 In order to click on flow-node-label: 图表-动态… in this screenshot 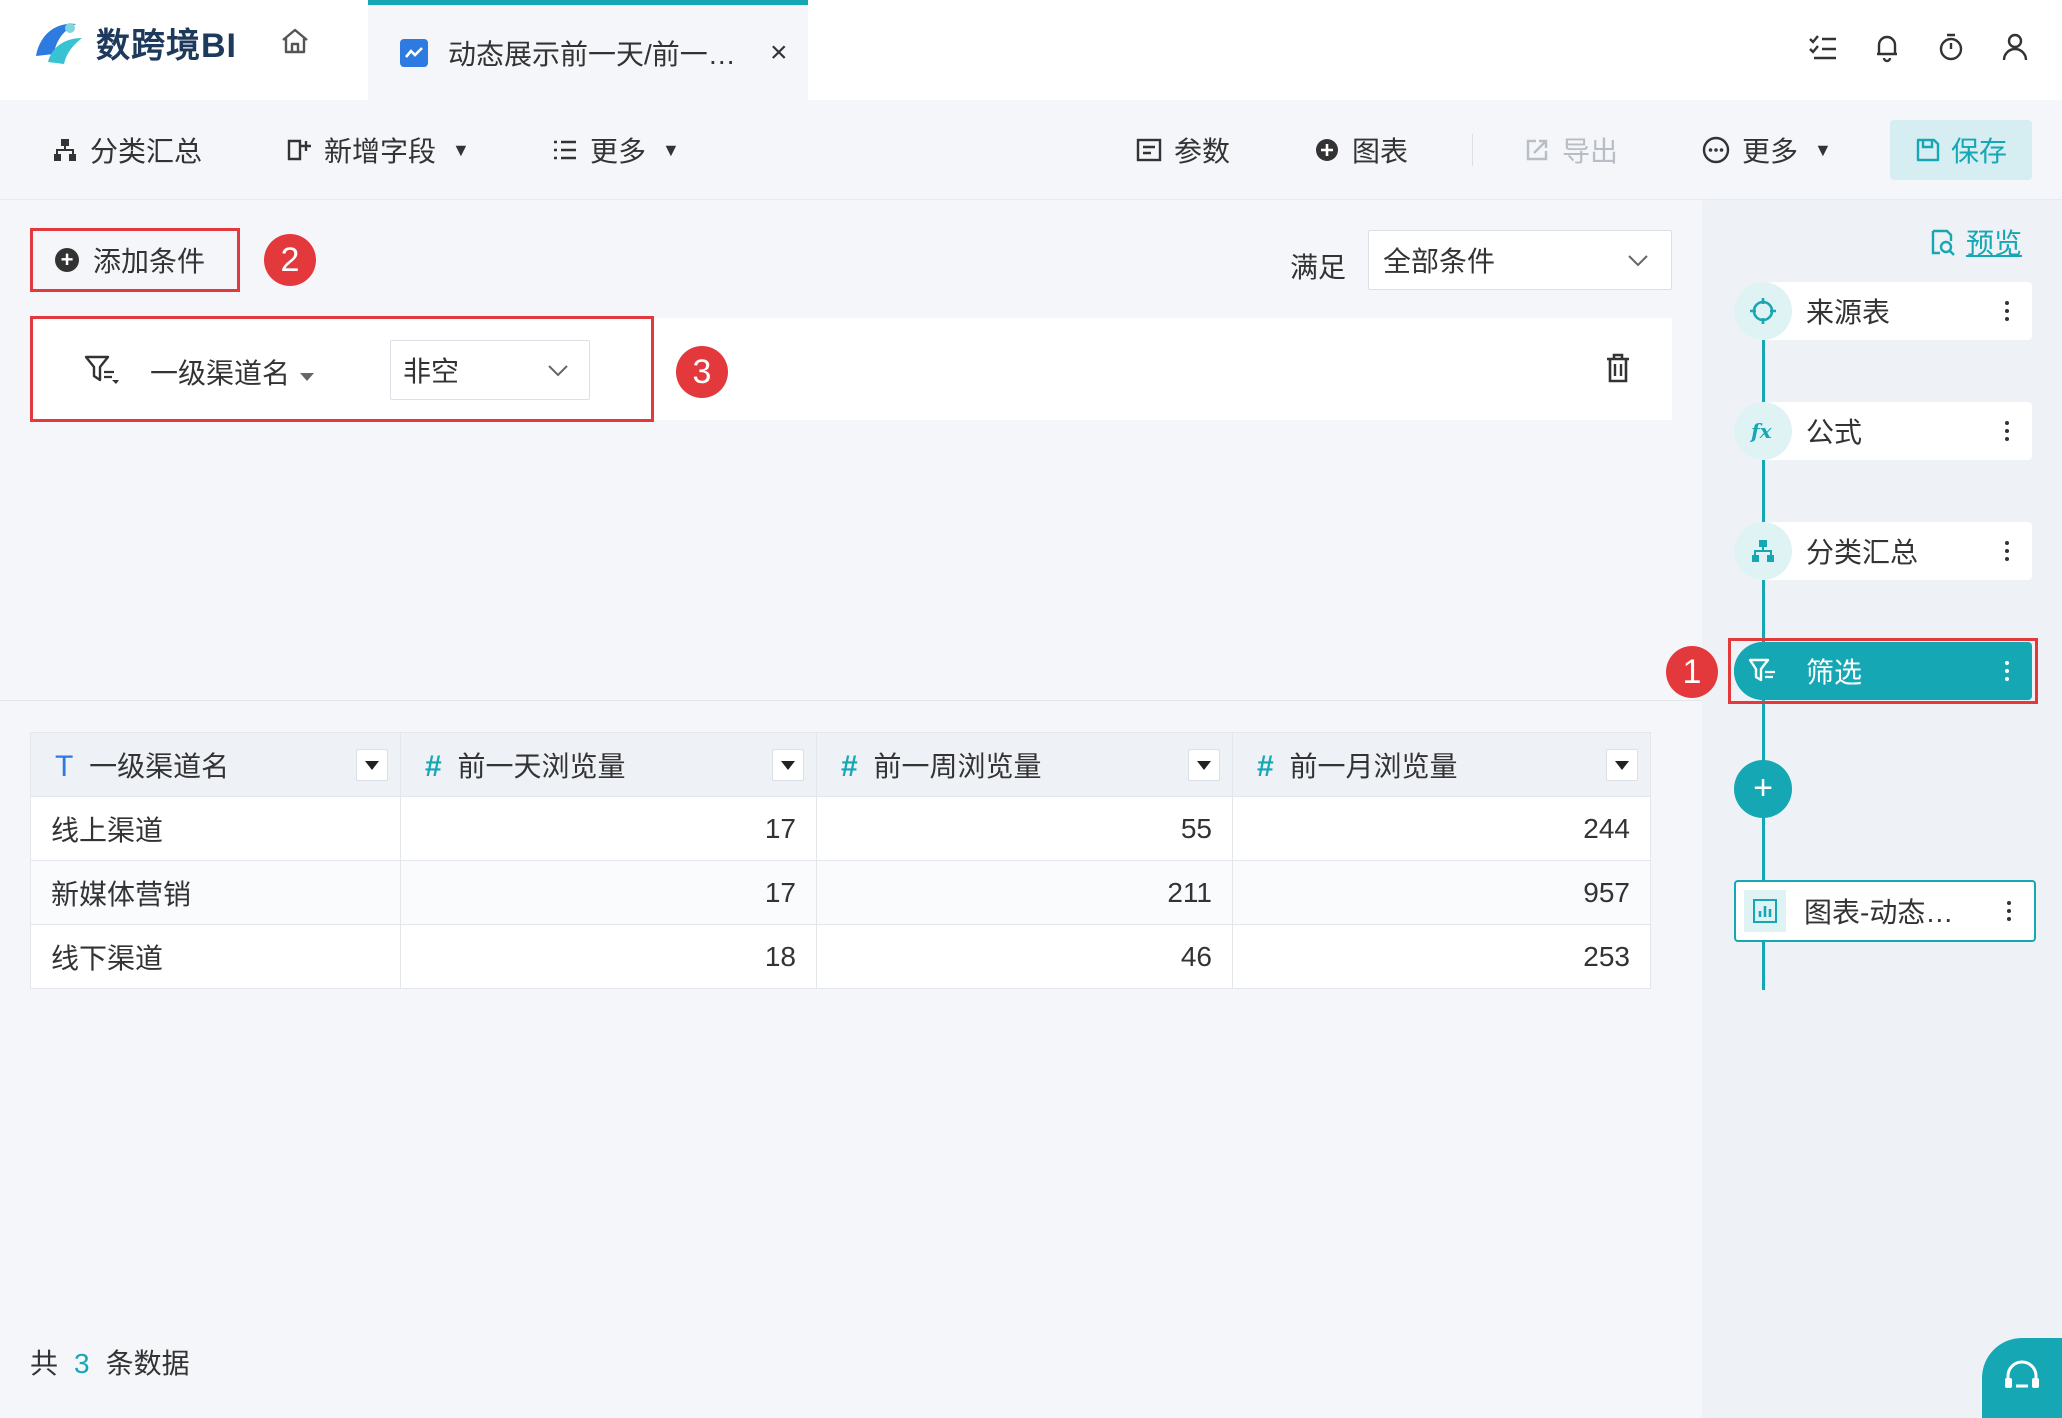, I will do `click(1879, 912)`.